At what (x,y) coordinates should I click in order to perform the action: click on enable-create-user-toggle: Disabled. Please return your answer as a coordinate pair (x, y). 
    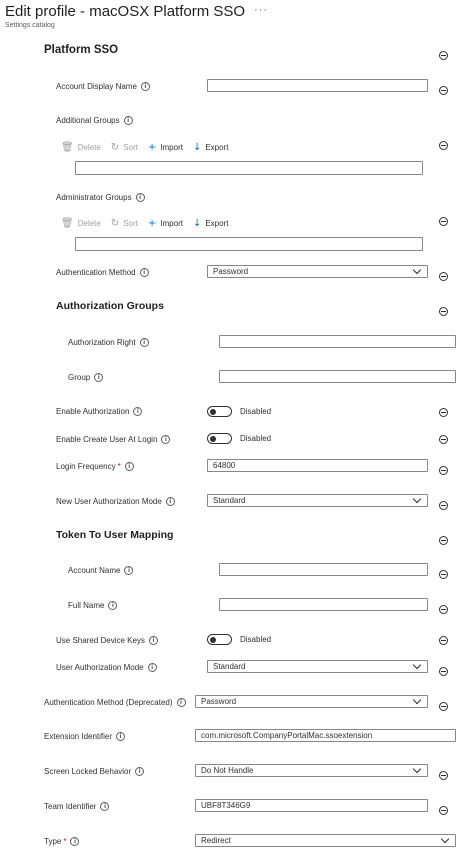
    Looking at the image, I should click on (239, 438).